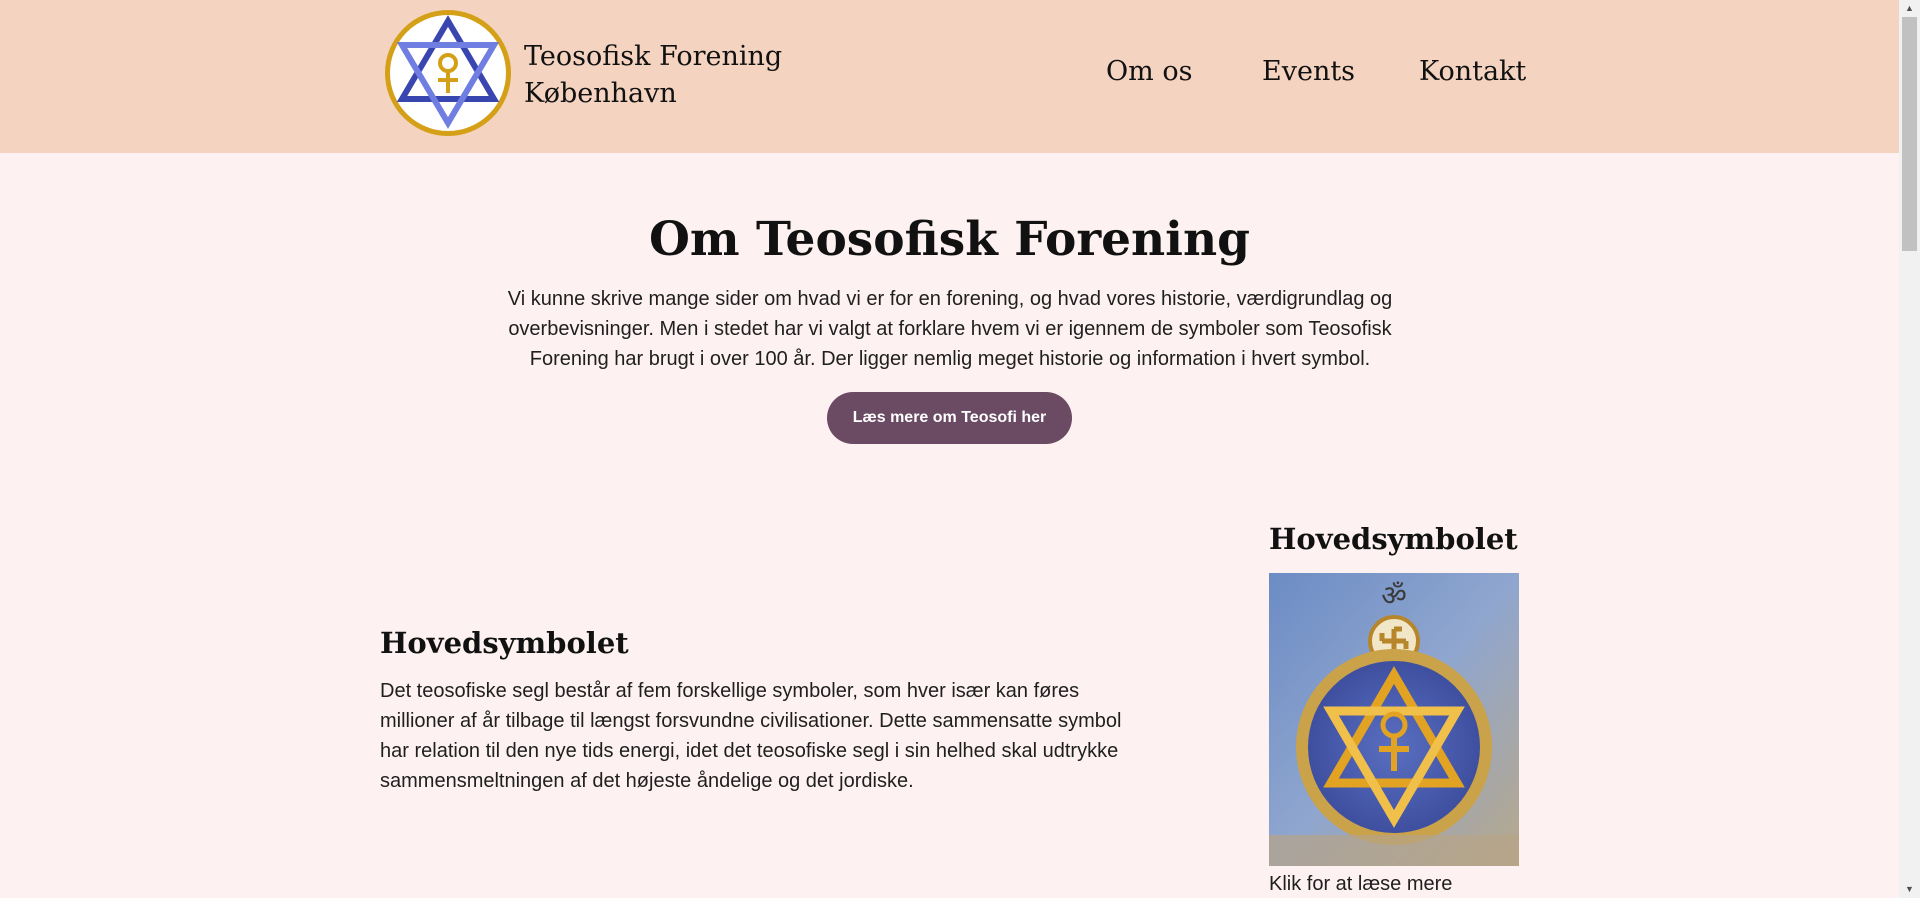  I want to click on seal-read-more-link: Klik for at læse mere, so click(1360, 884).